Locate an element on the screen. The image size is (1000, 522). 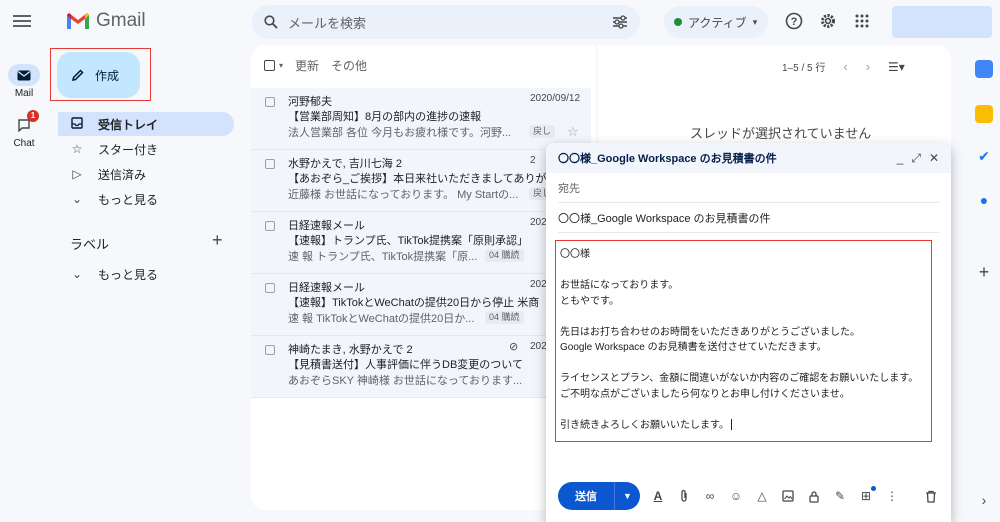
sidebar-item-label: 受信トレイ is located at coordinates (128, 124).